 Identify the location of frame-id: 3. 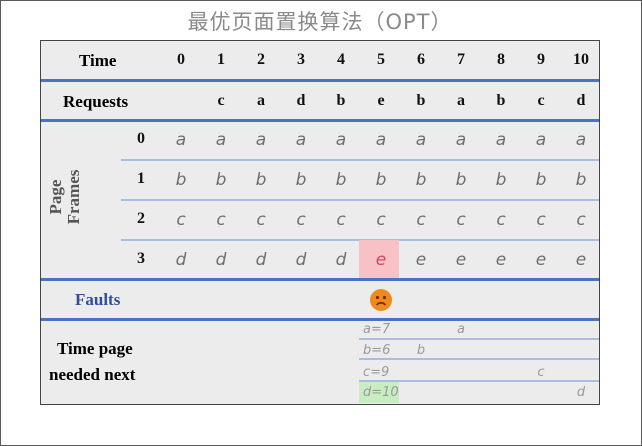
(141, 258).